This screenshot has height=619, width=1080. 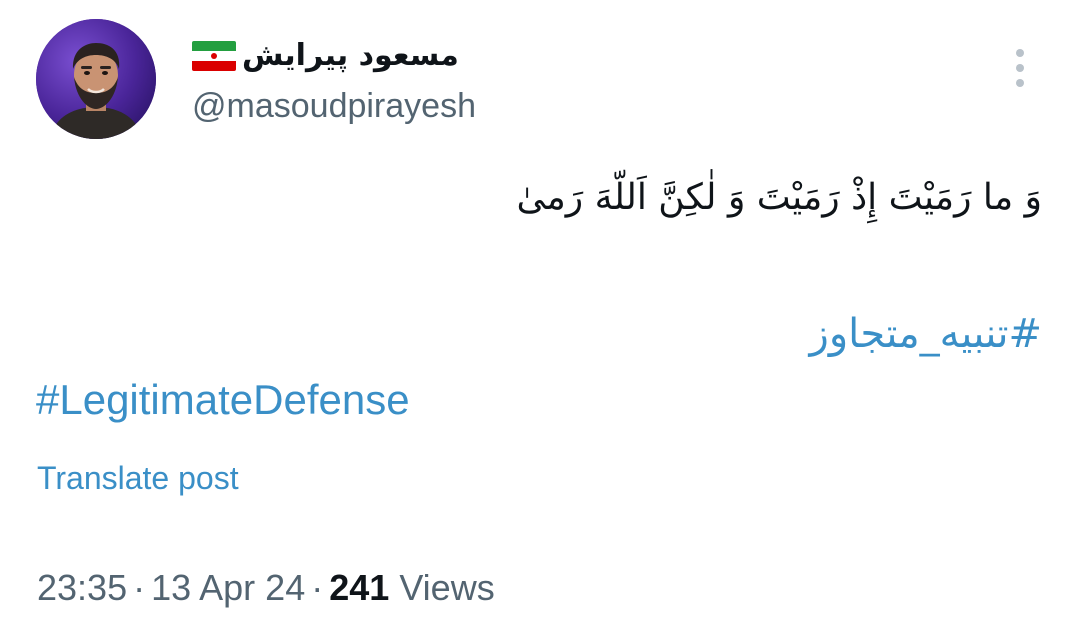 What do you see at coordinates (350, 56) in the screenshot?
I see `author-display-name: مسعود پیرایش` at bounding box center [350, 56].